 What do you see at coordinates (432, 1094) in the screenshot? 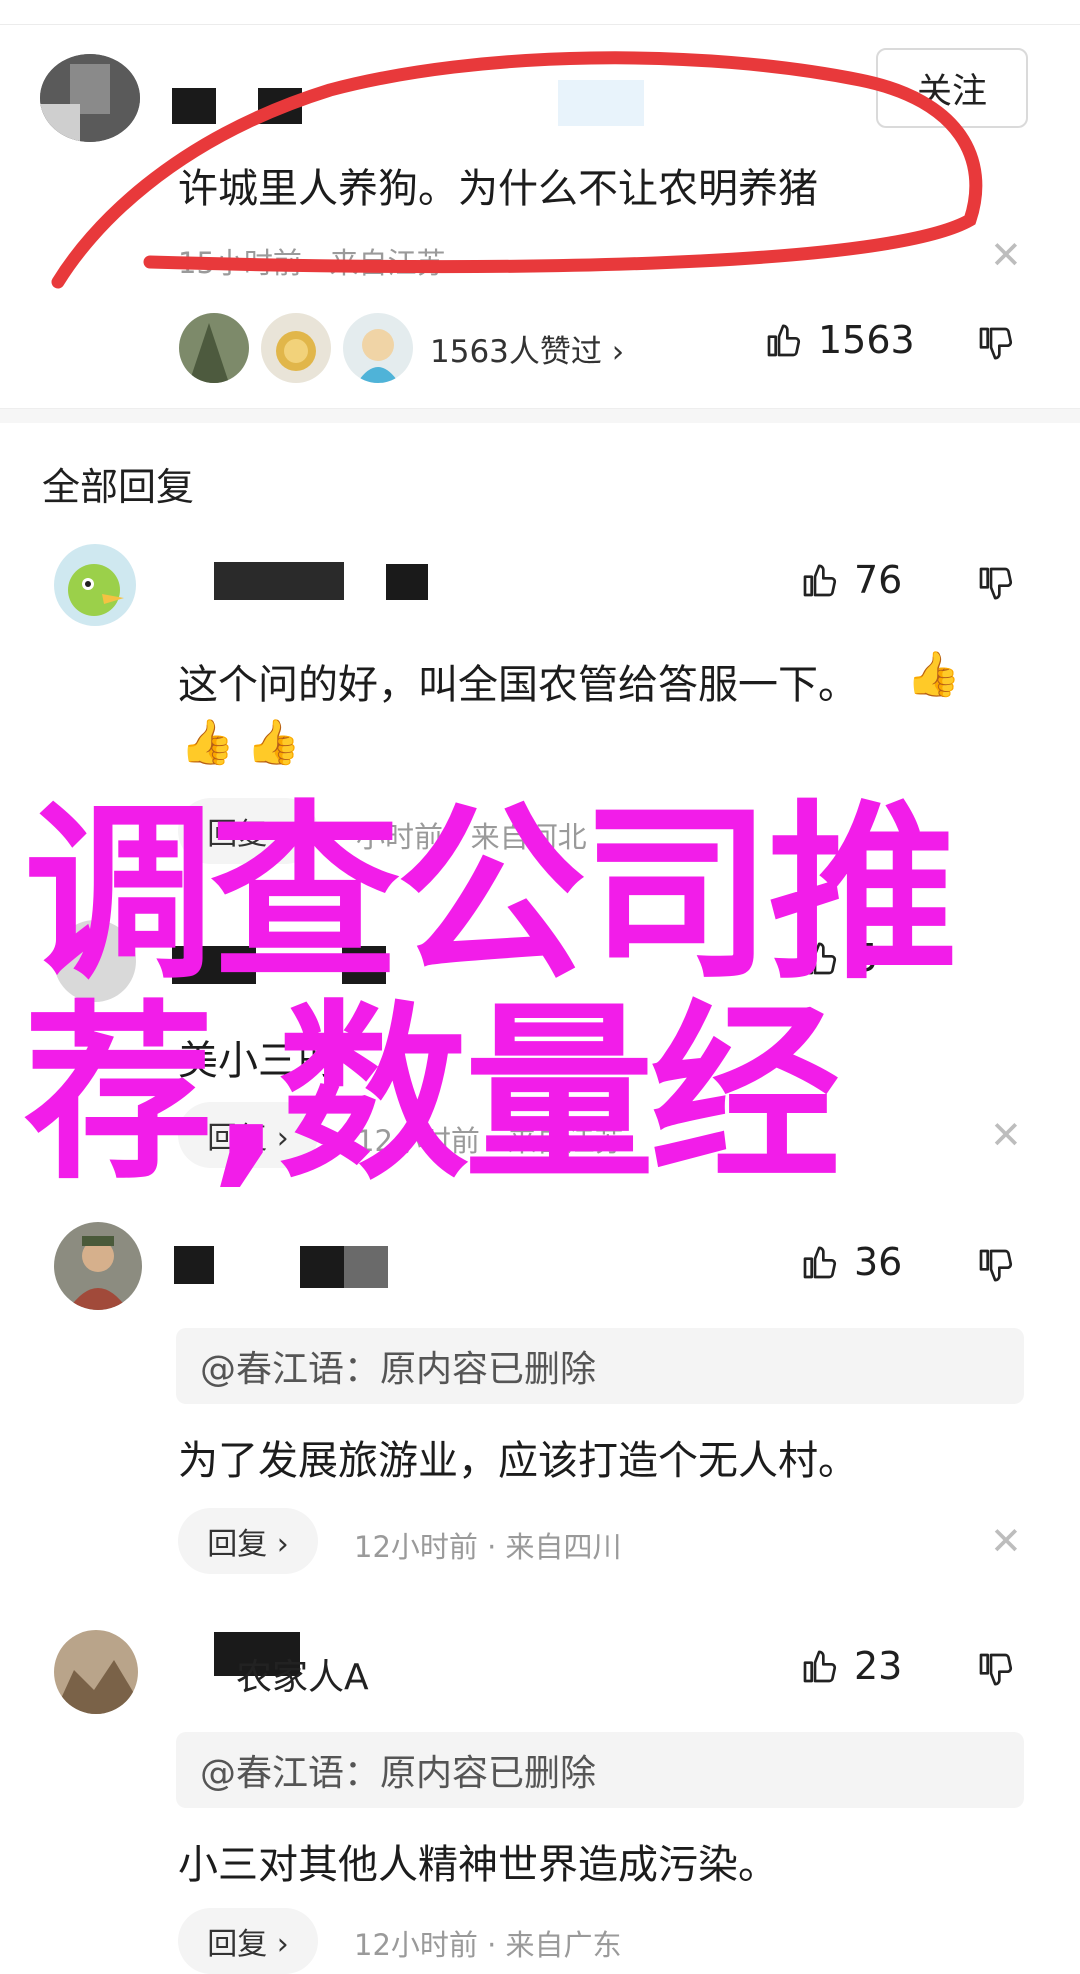
I see `overlay-text-line2: 荐,数量经` at bounding box center [432, 1094].